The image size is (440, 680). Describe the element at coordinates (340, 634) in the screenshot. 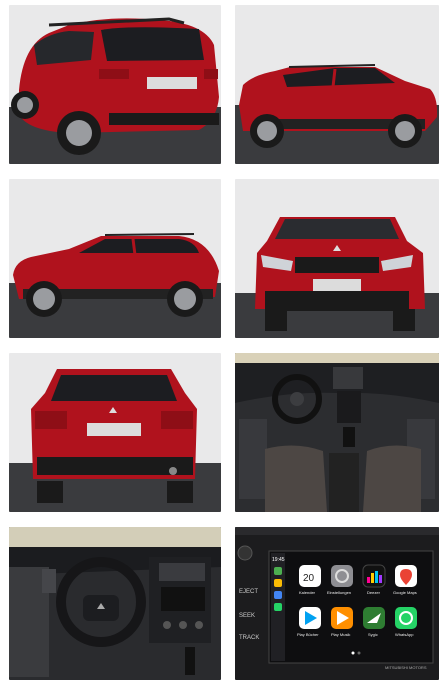

I see `app-label-play-musik: Play Musik` at that location.